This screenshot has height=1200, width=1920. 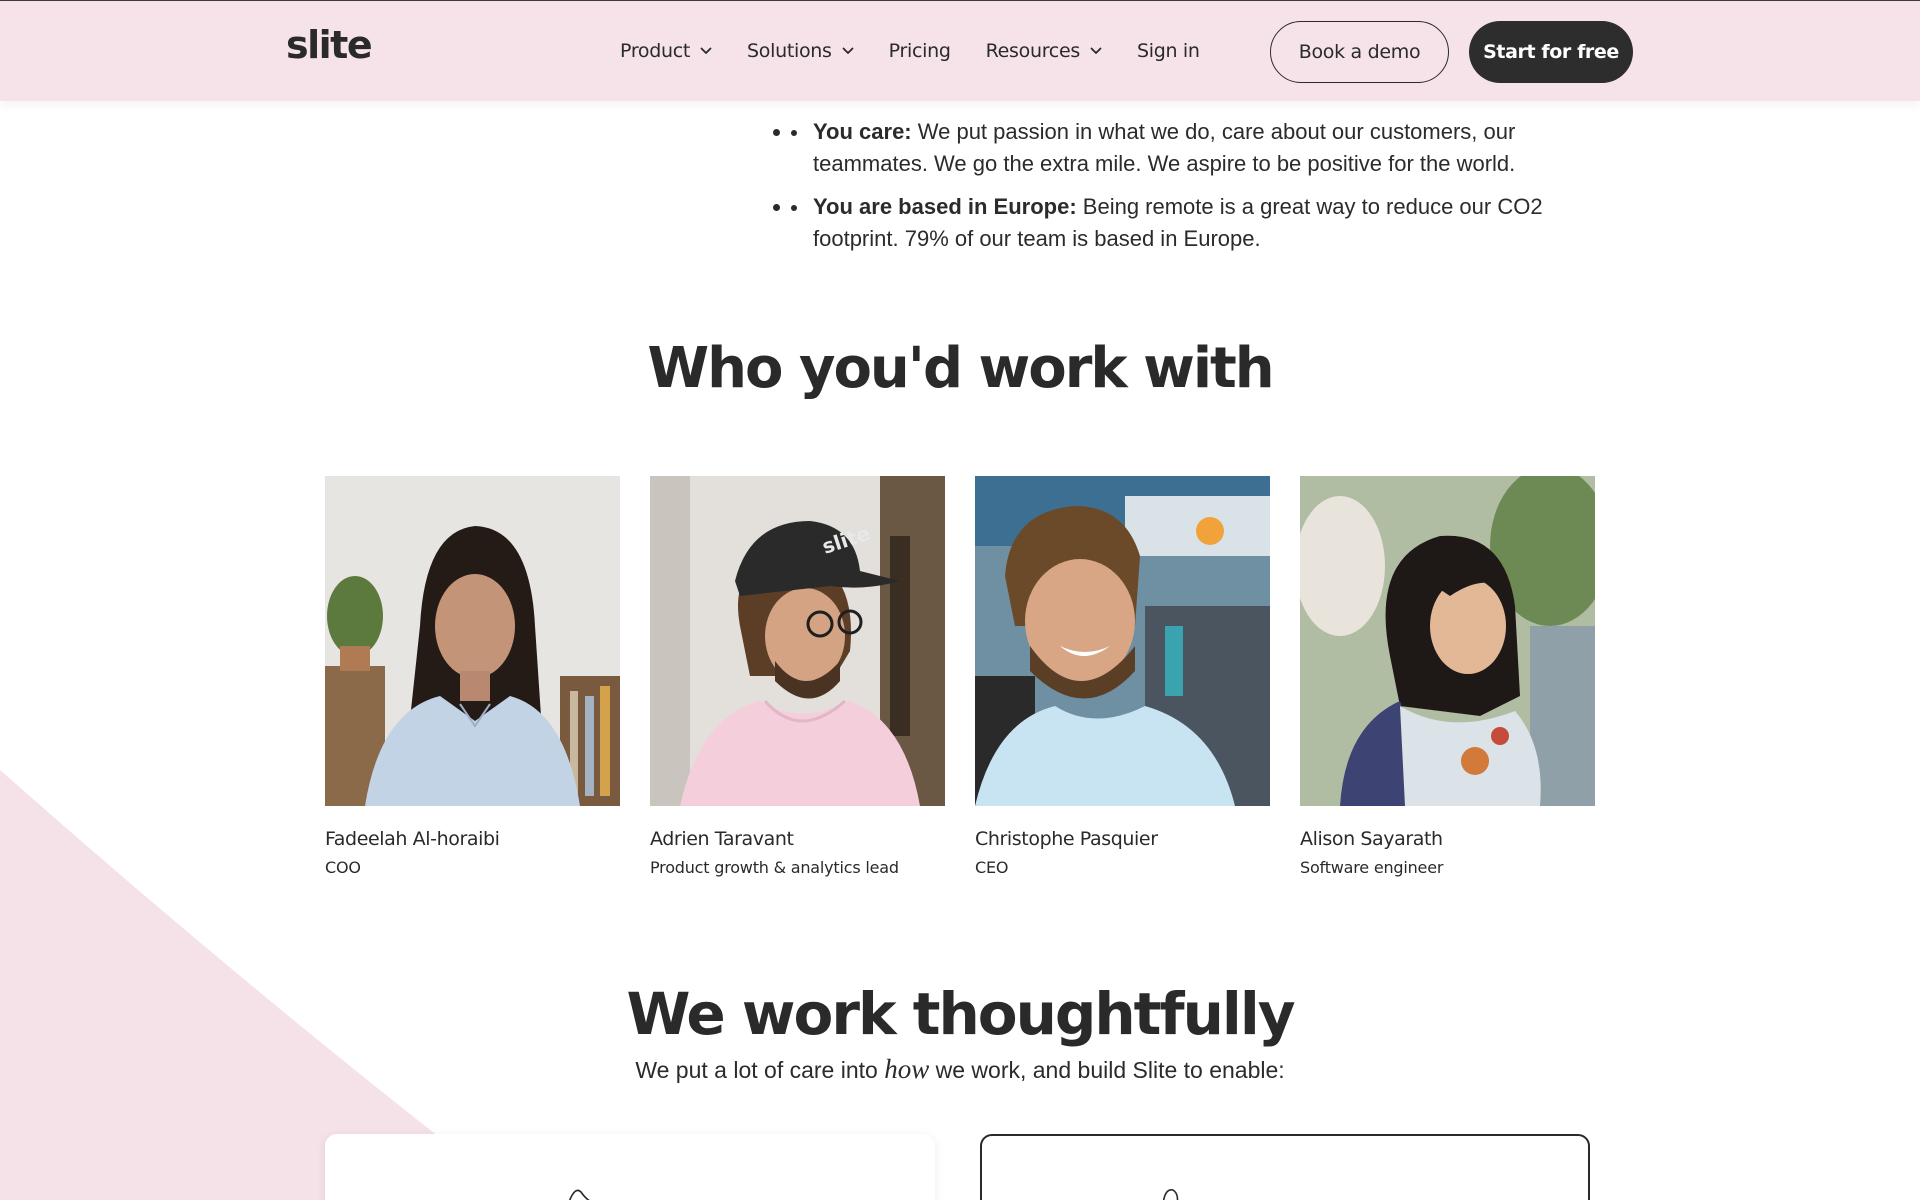 I want to click on work-heading: We work thoughtfully, so click(x=960, y=1014).